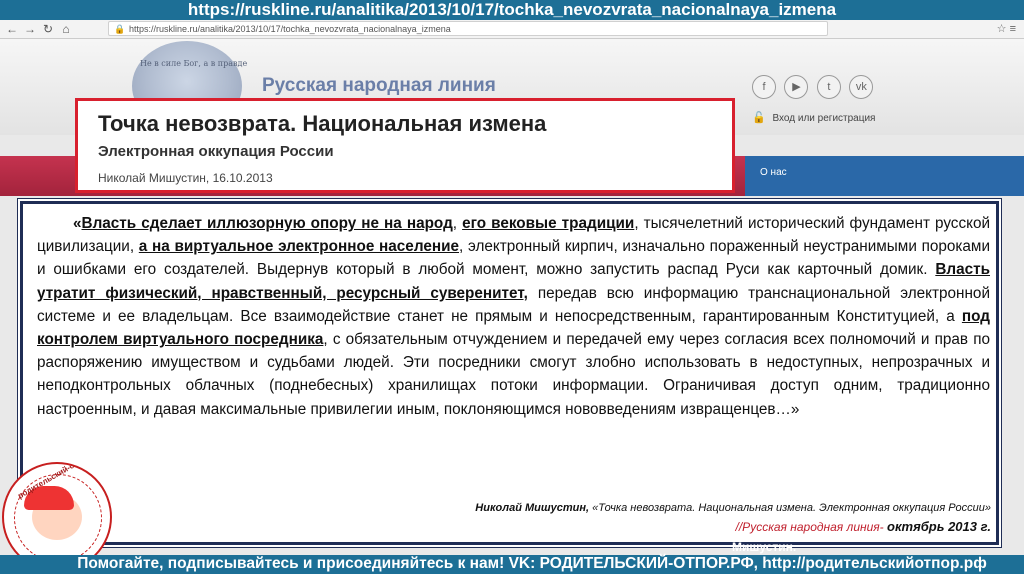 This screenshot has width=1024, height=574. I want to click on lock-icon: 🔓, so click(759, 118).